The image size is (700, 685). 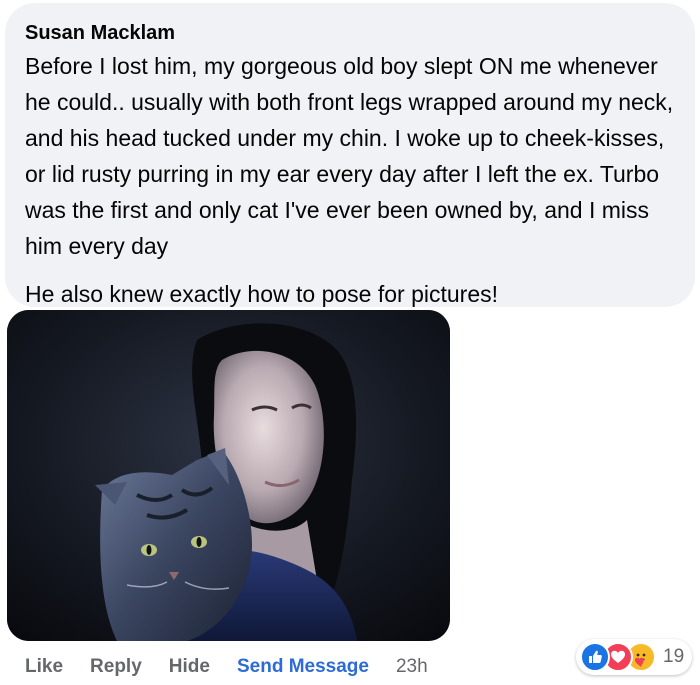 What do you see at coordinates (44, 667) in the screenshot?
I see `like-button: Like` at bounding box center [44, 667].